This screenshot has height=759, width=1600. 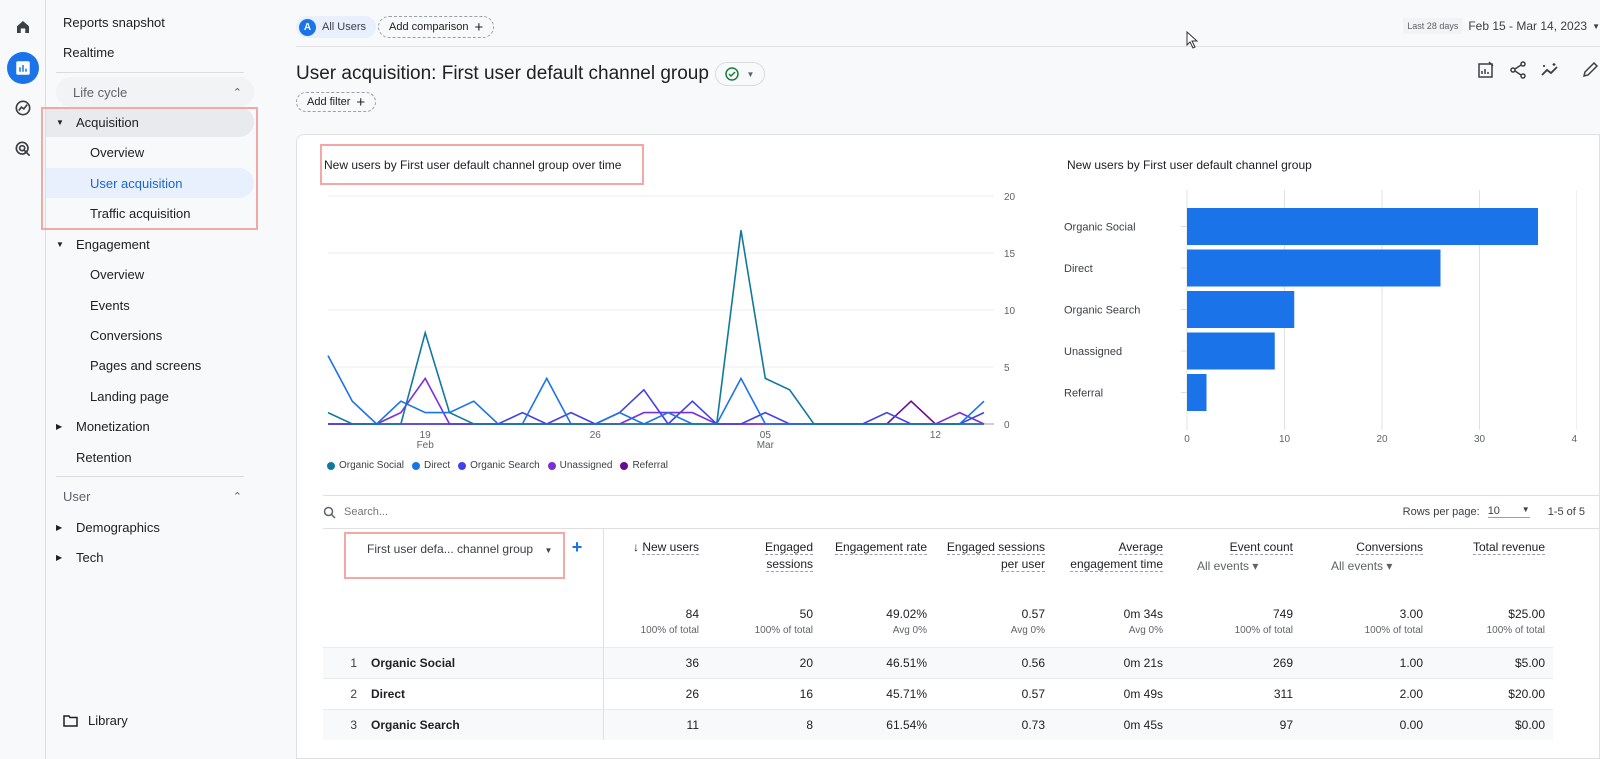 I want to click on col-event-count: Event count All events ▾, so click(x=1236, y=568).